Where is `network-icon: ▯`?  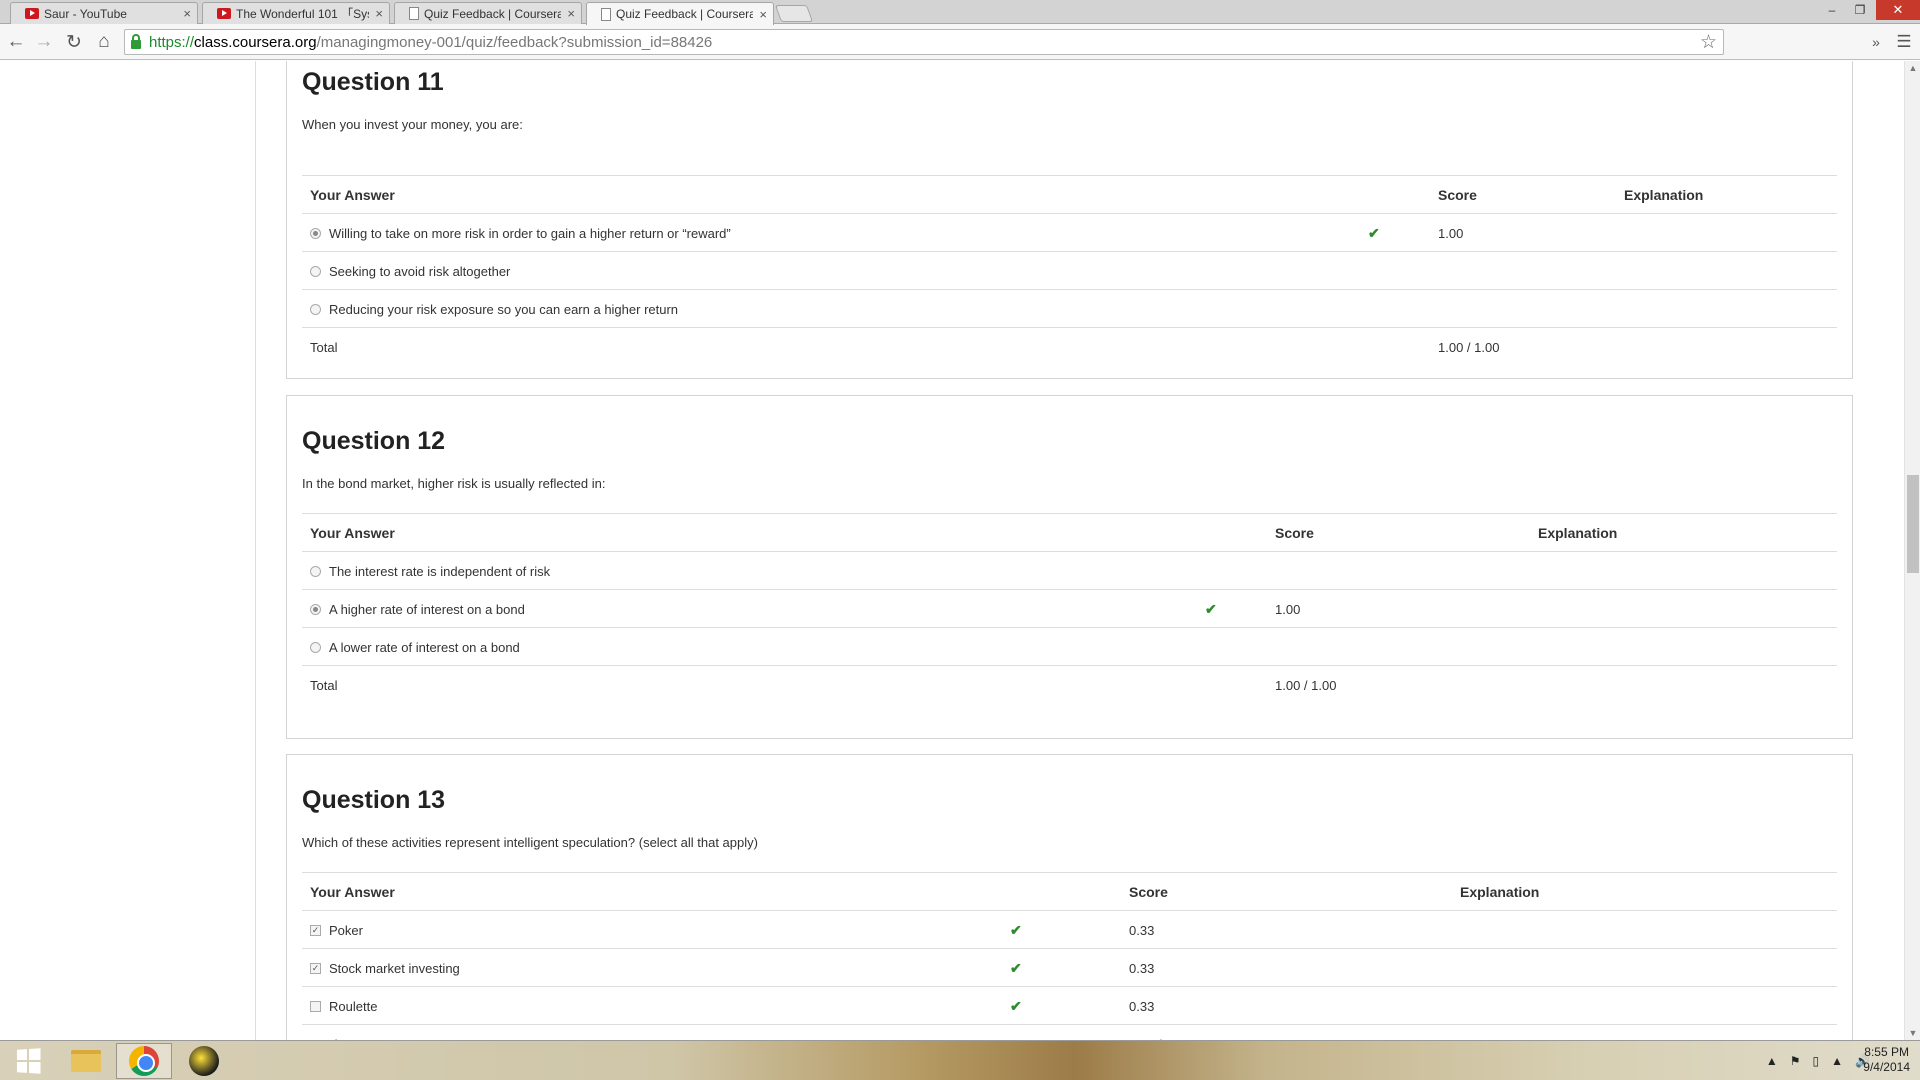
network-icon: ▯ is located at coordinates (1816, 1061).